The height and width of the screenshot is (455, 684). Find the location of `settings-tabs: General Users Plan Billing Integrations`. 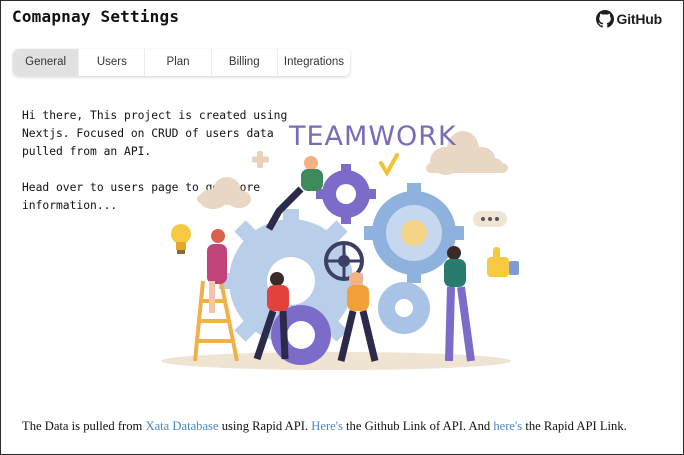

settings-tabs: General Users Plan Billing Integrations is located at coordinates (181, 62).